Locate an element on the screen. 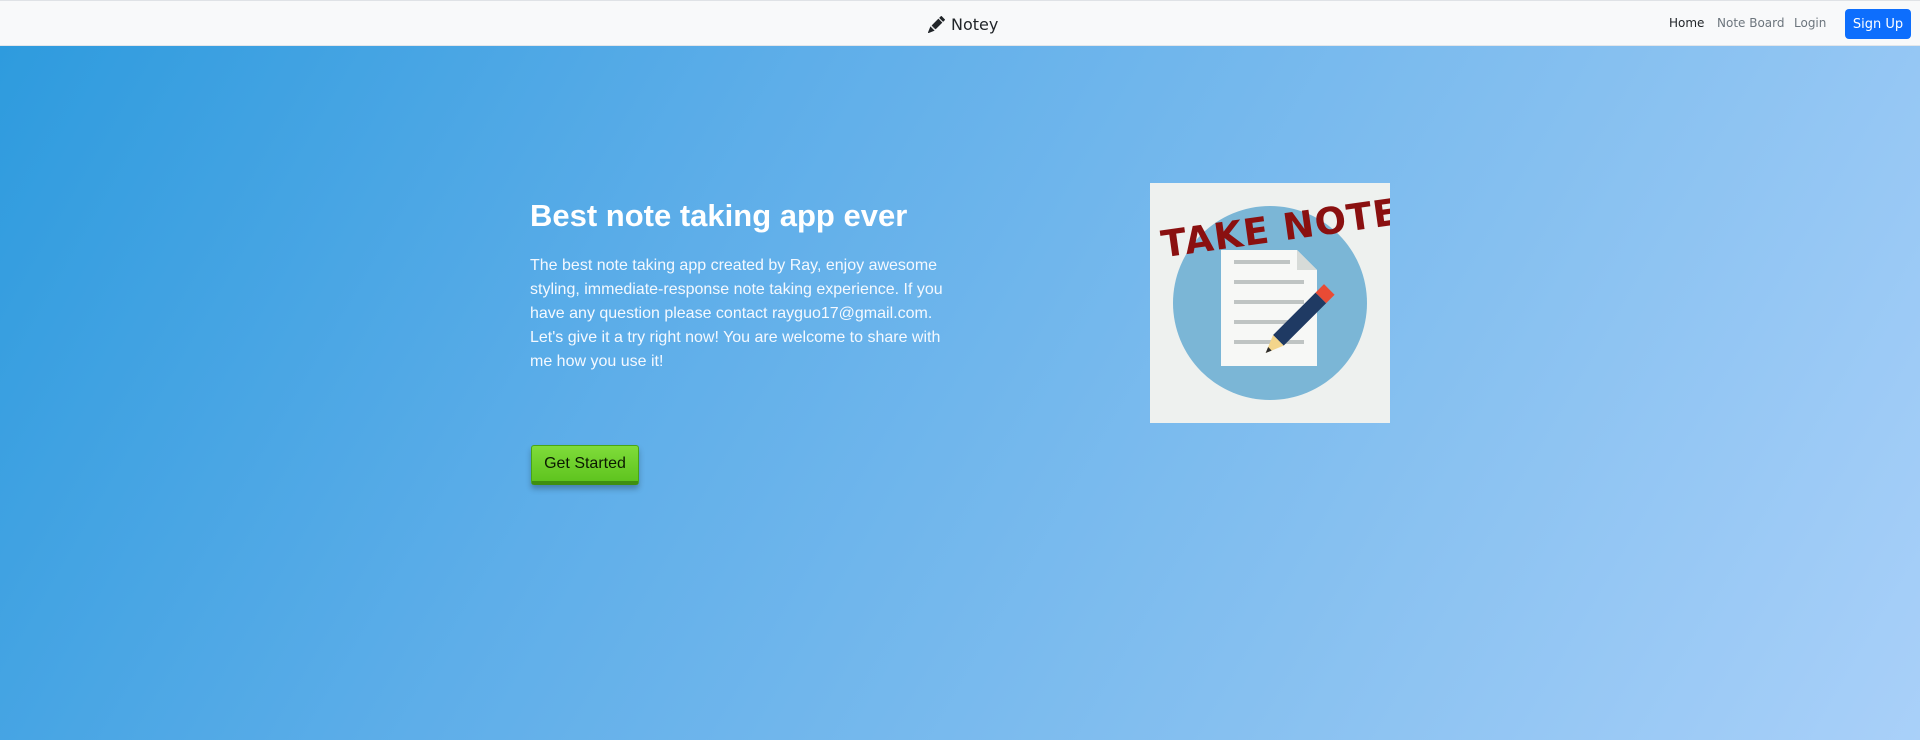 The width and height of the screenshot is (1920, 740). nav-home: Home is located at coordinates (1686, 23).